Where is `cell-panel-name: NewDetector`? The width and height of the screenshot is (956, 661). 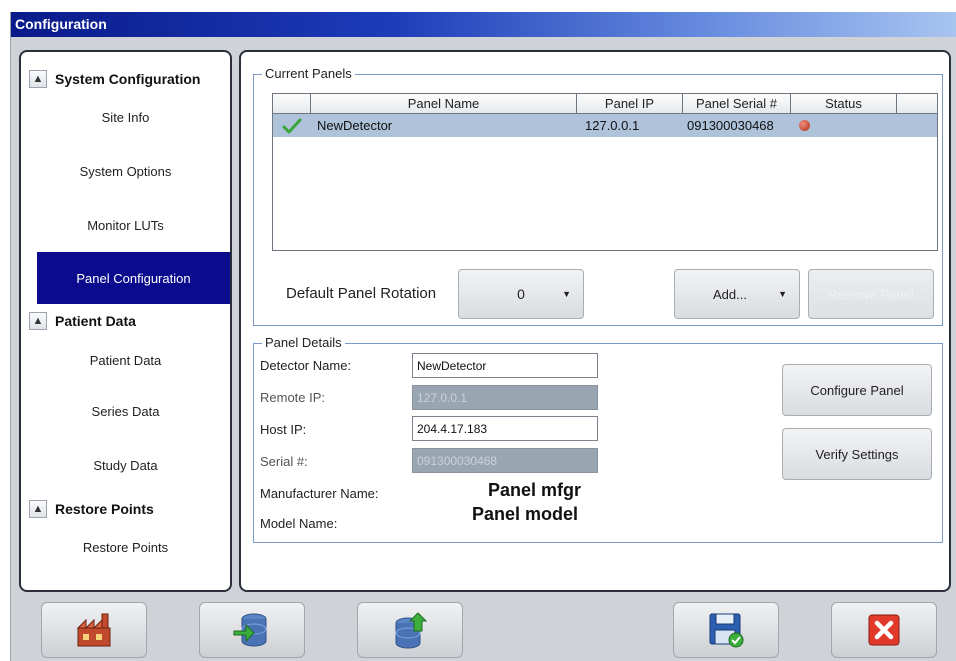 cell-panel-name: NewDetector is located at coordinates (355, 125).